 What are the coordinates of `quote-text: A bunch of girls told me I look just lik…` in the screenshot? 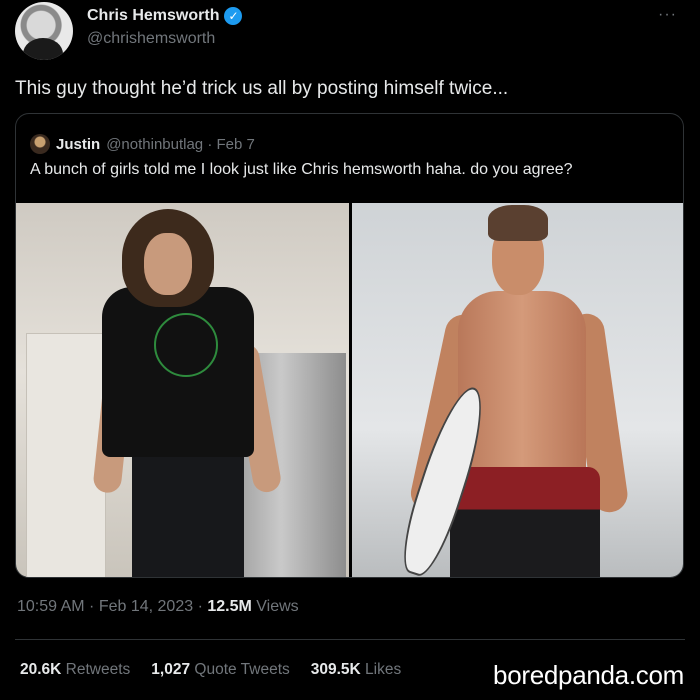 It's located at (301, 169).